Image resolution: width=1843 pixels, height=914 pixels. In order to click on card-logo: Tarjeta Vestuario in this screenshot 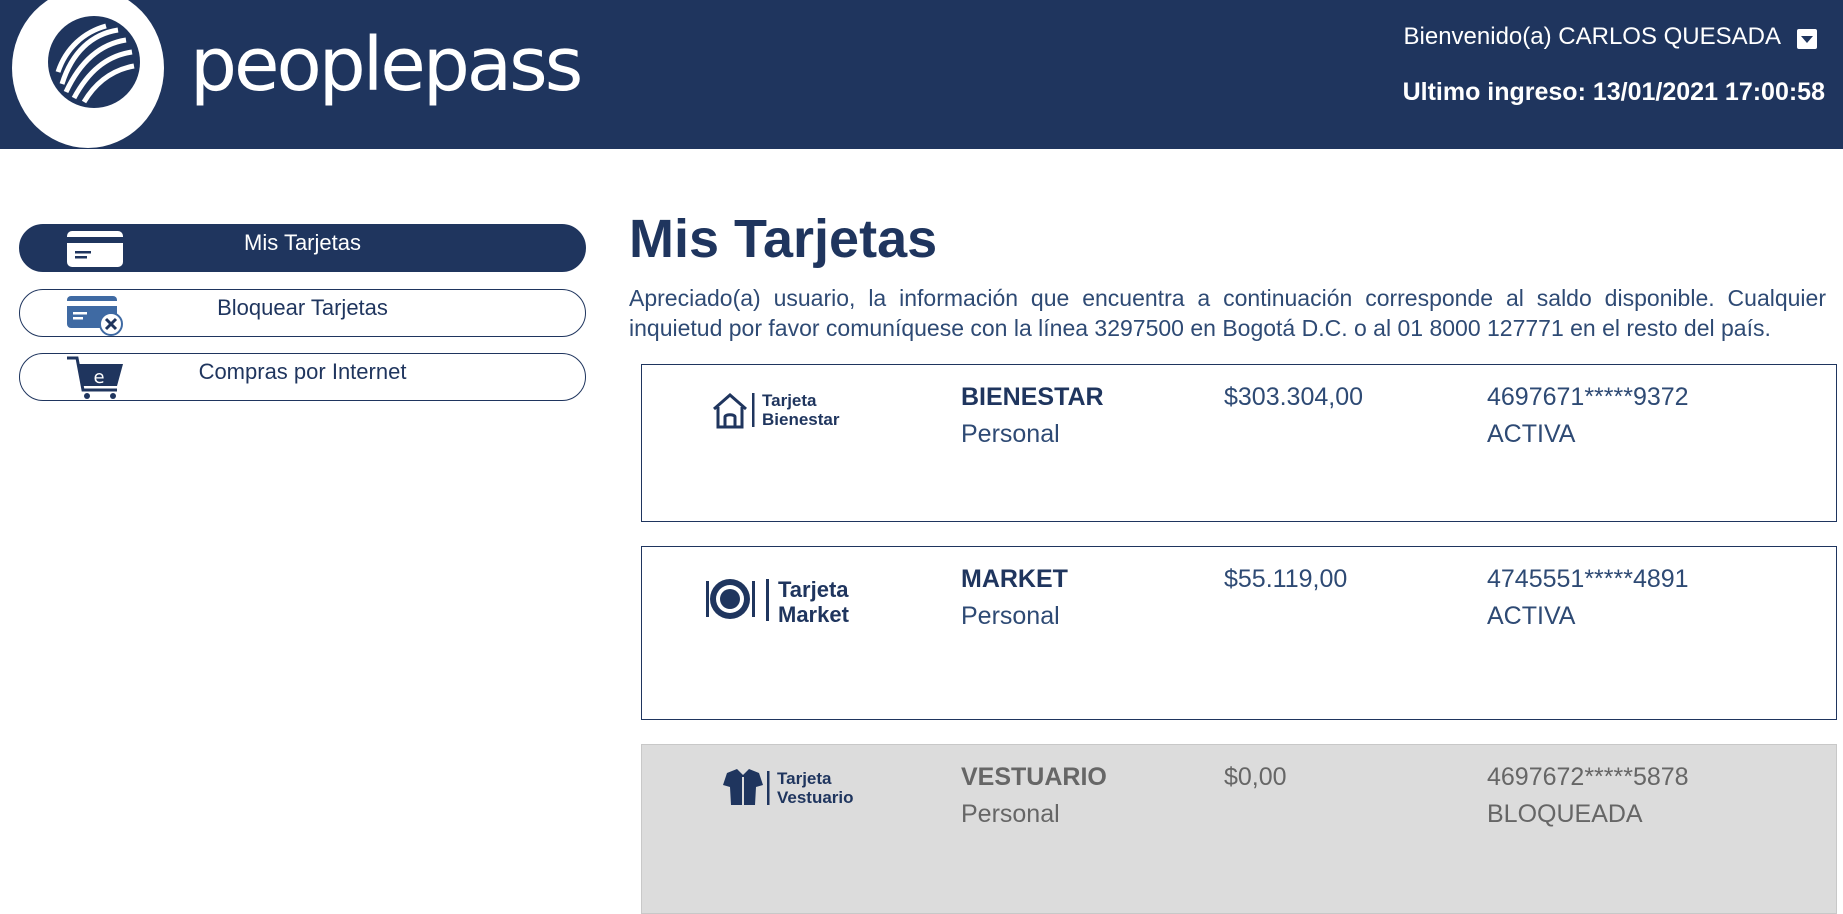, I will do `click(797, 790)`.